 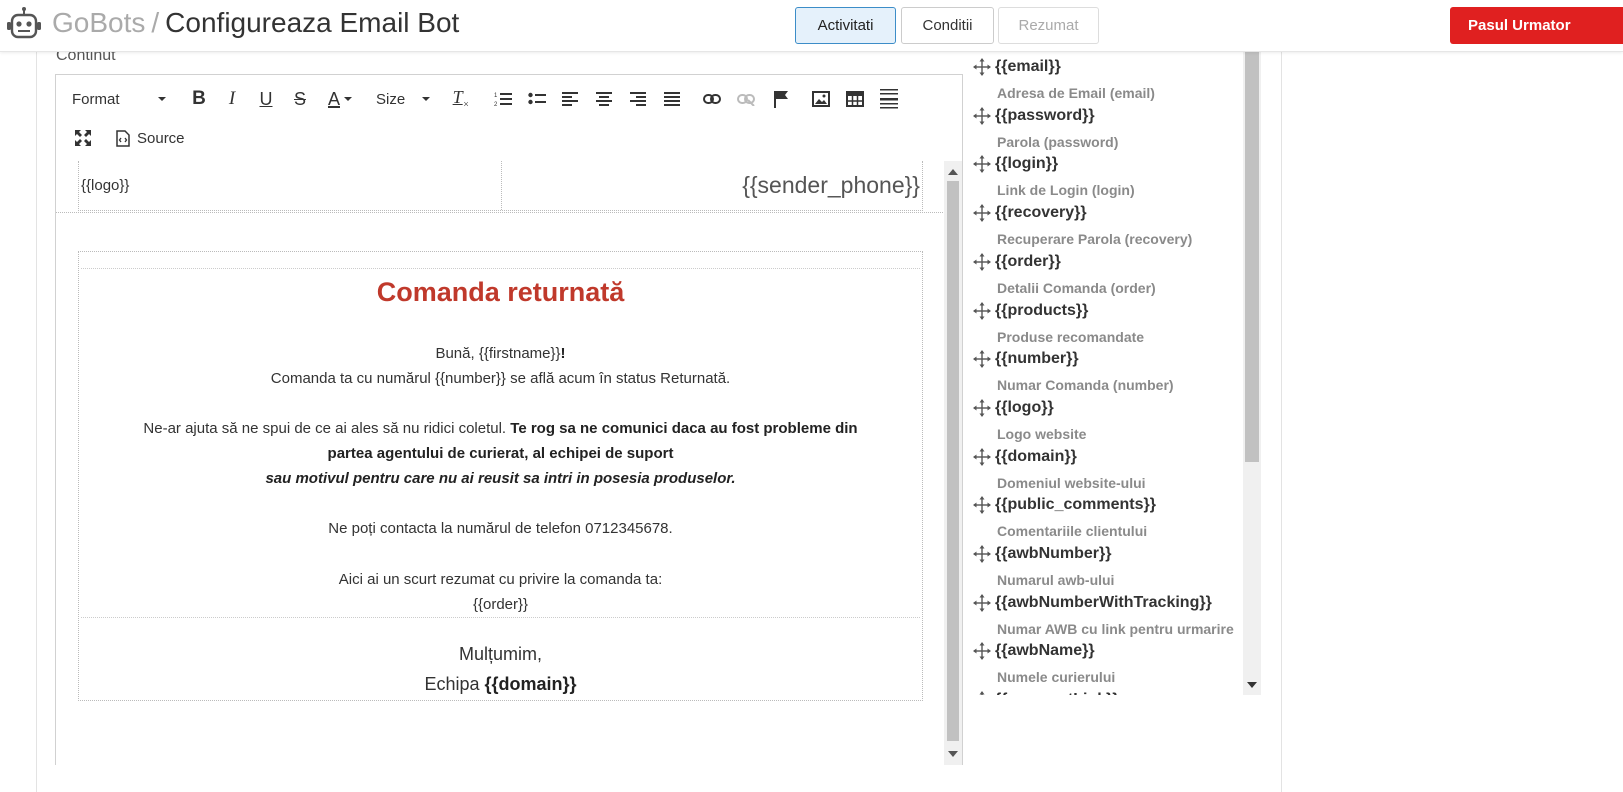 I want to click on image-button, so click(x=821, y=99).